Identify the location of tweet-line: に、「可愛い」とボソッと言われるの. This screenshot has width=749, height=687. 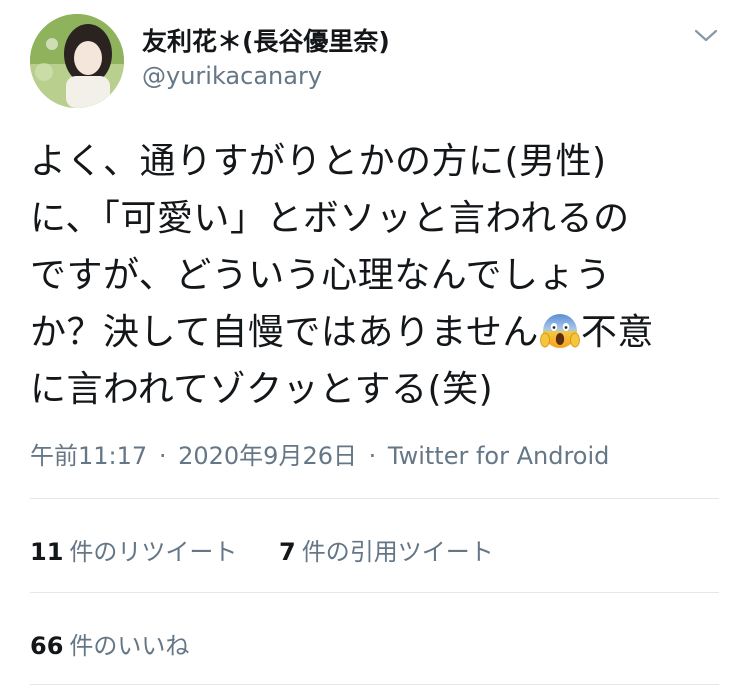
(330, 218).